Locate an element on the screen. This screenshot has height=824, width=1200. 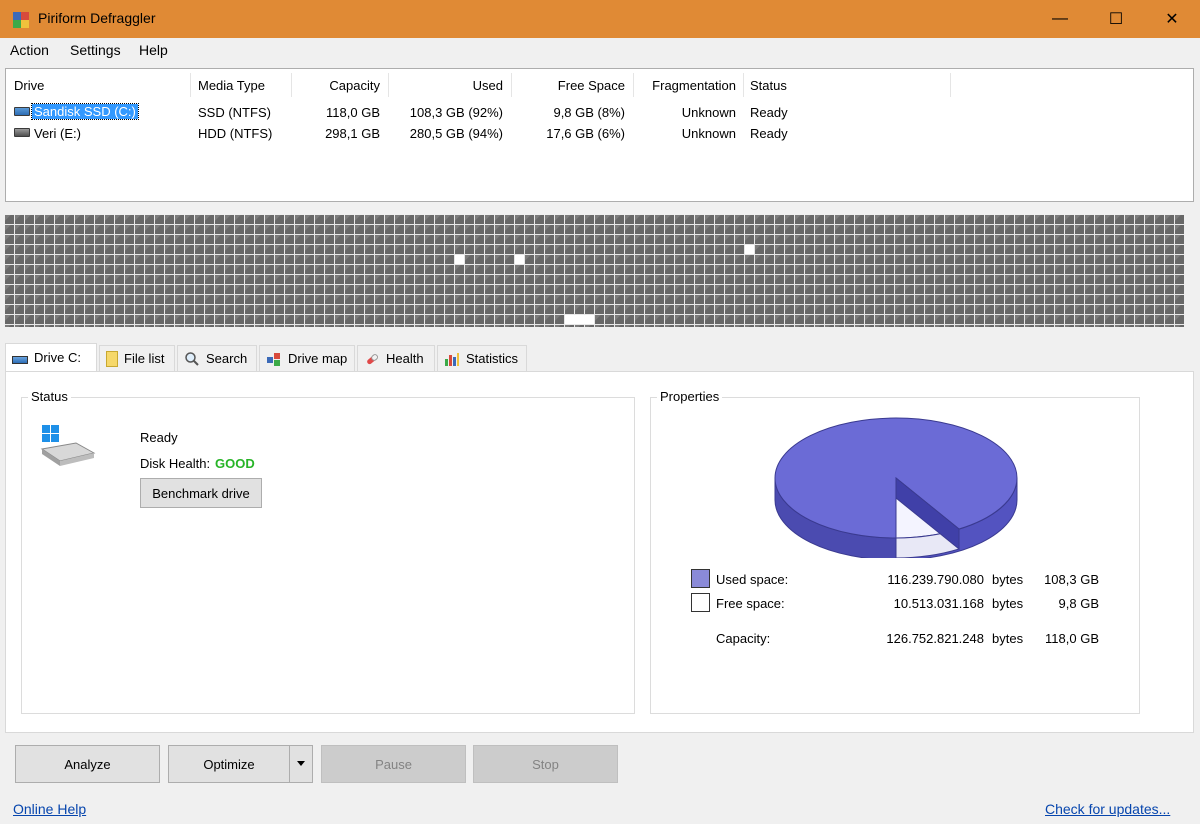
tab-label: Search is located at coordinates (227, 358).